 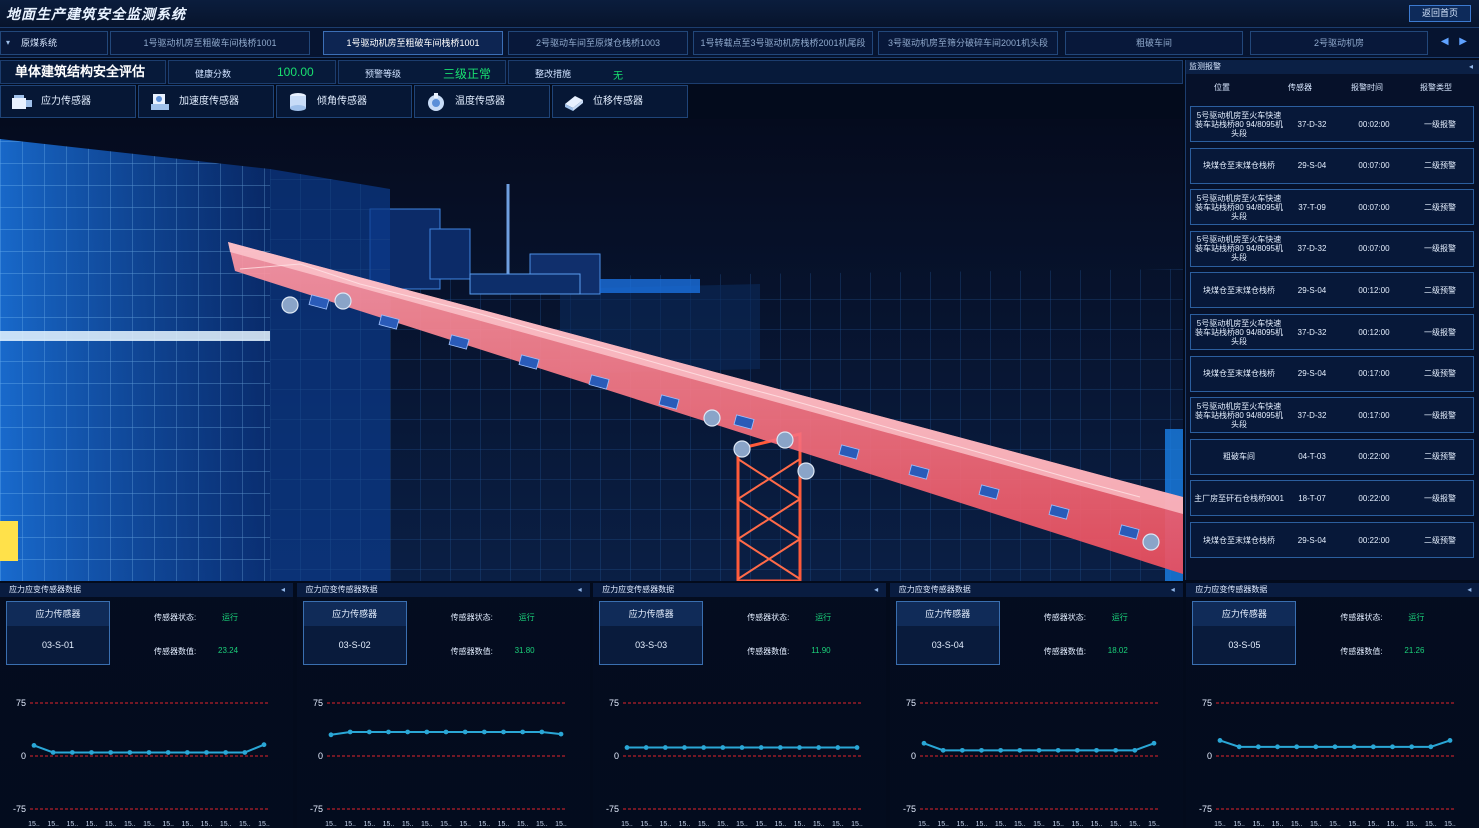 What do you see at coordinates (1471, 67) in the screenshot?
I see `alarm-collapse-icon: ◂` at bounding box center [1471, 67].